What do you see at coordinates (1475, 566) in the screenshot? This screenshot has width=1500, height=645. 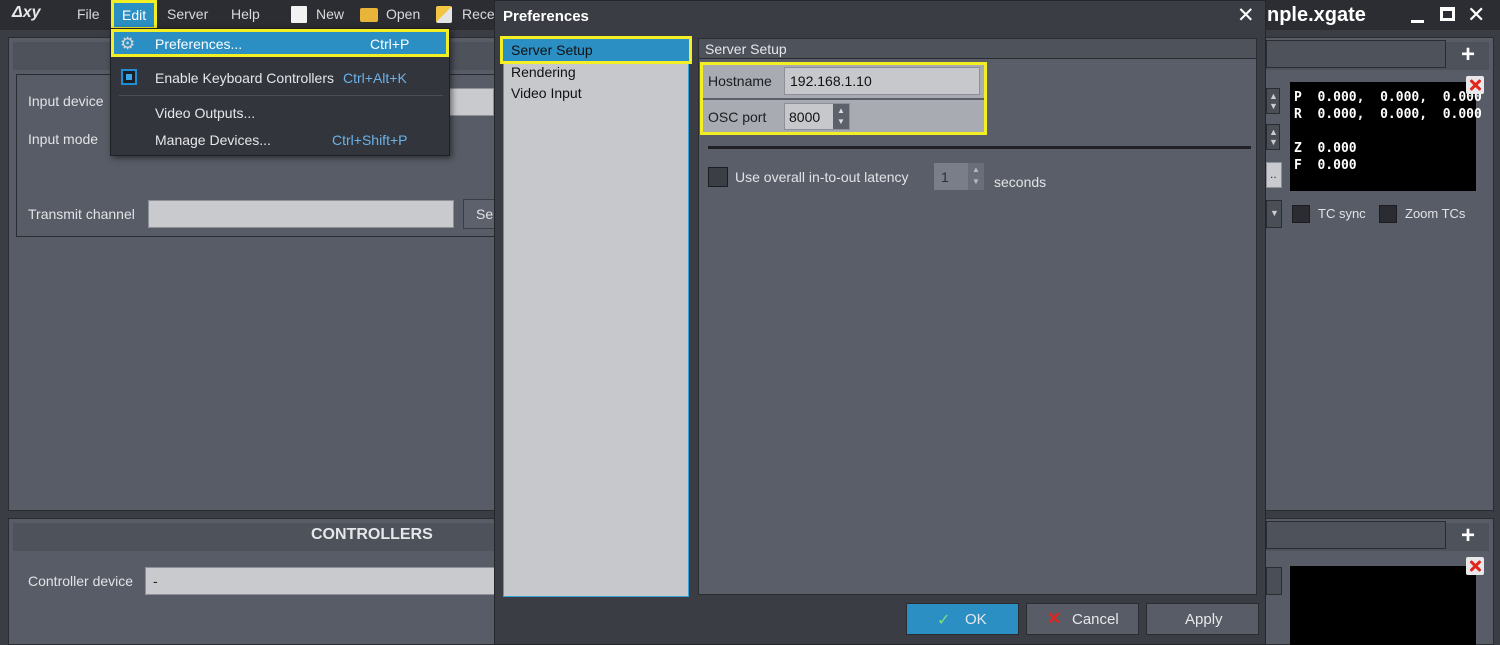 I see `remove-controller-icon` at bounding box center [1475, 566].